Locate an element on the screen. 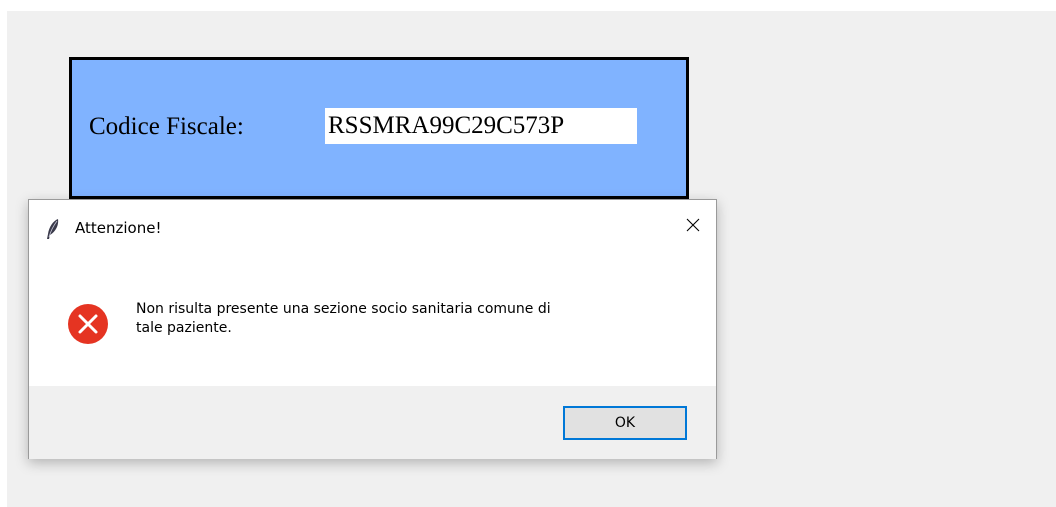 This screenshot has height=507, width=1056. close-icon is located at coordinates (693, 225).